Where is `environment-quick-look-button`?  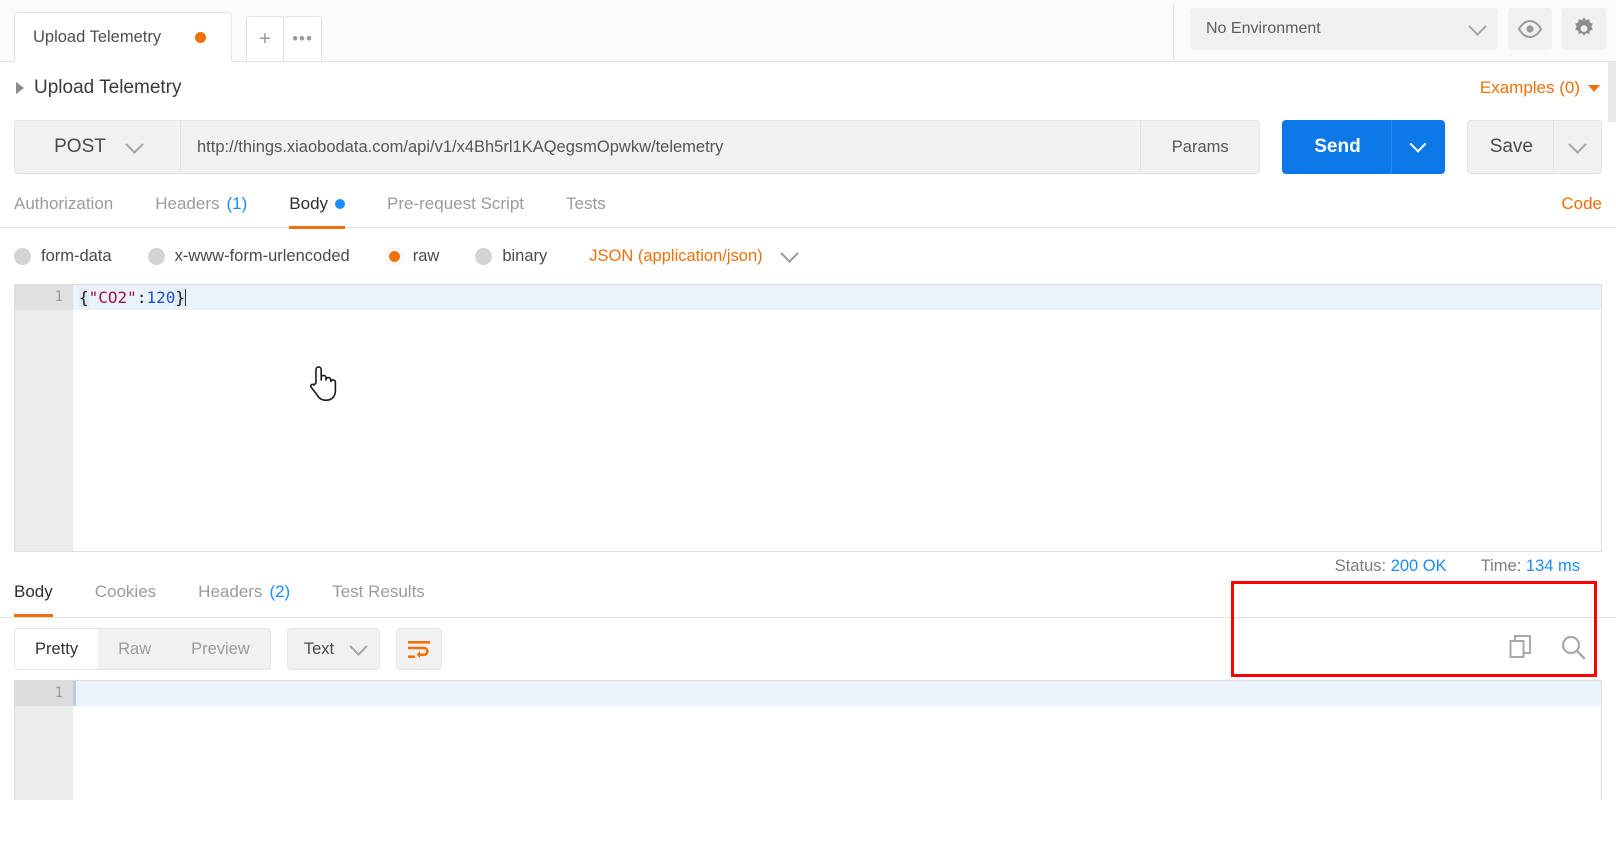 environment-quick-look-button is located at coordinates (1530, 29).